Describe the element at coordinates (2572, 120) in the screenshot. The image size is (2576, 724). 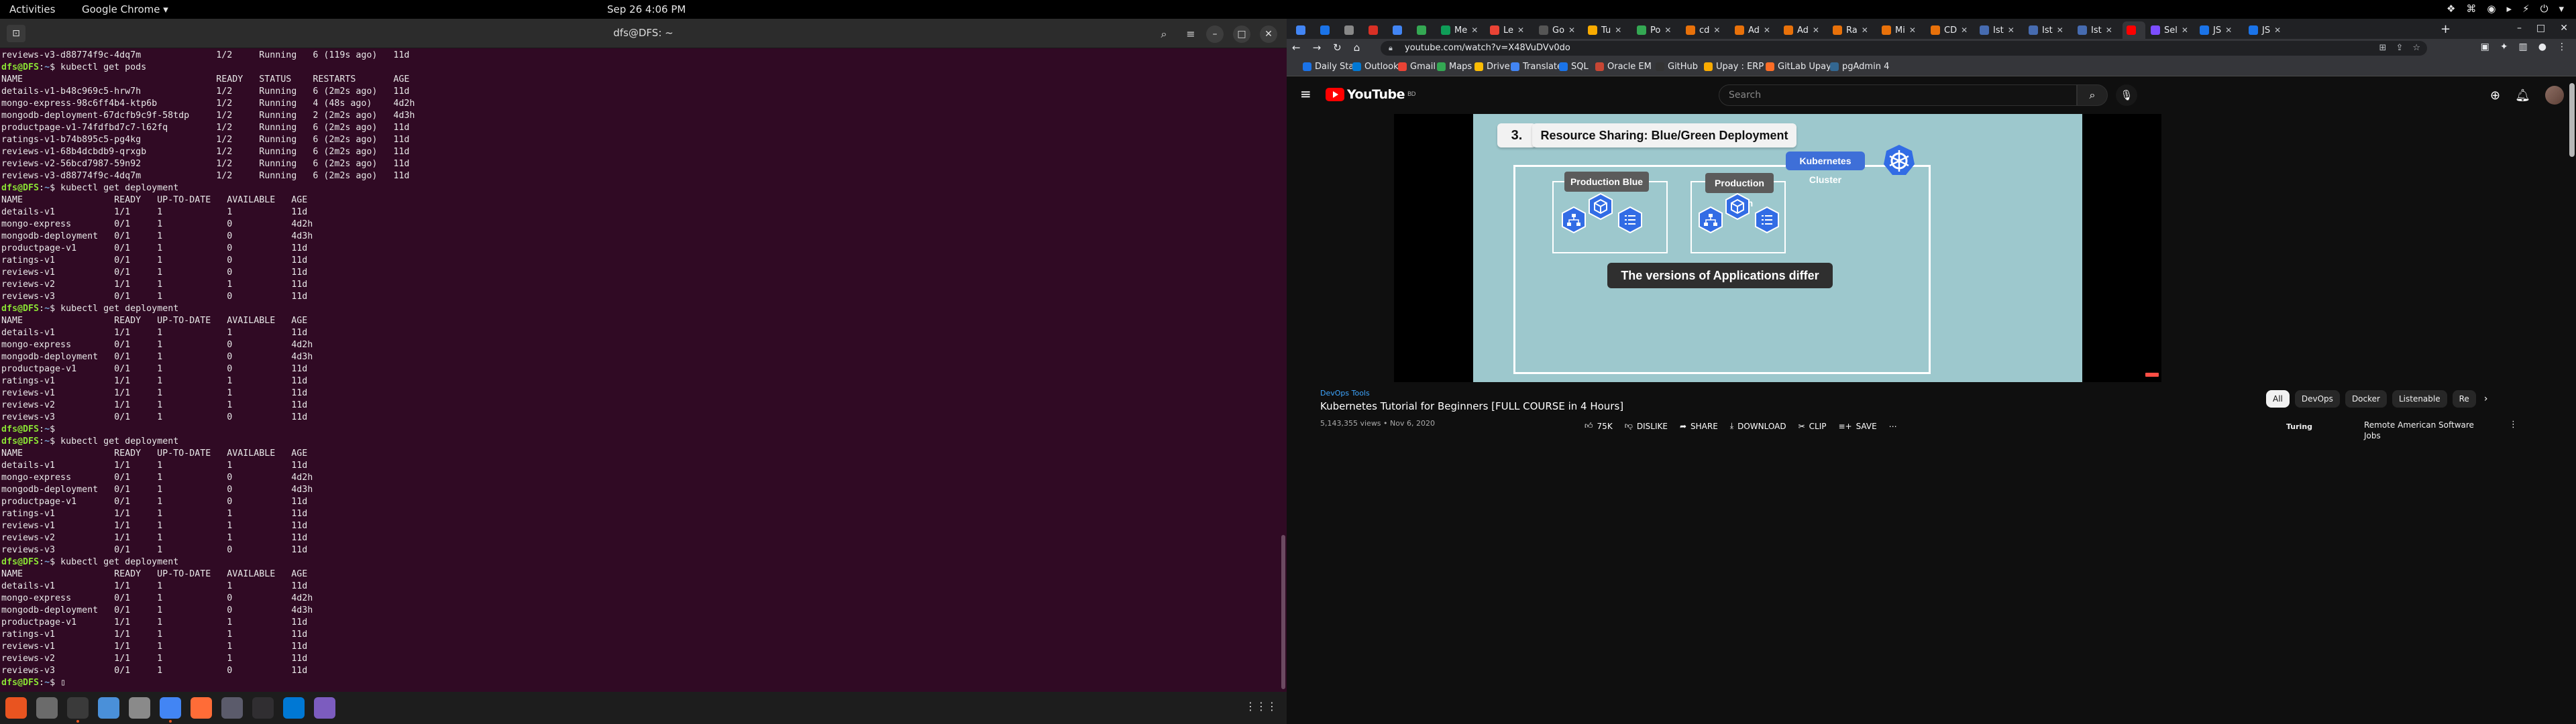
I see `page-scrollbar` at that location.